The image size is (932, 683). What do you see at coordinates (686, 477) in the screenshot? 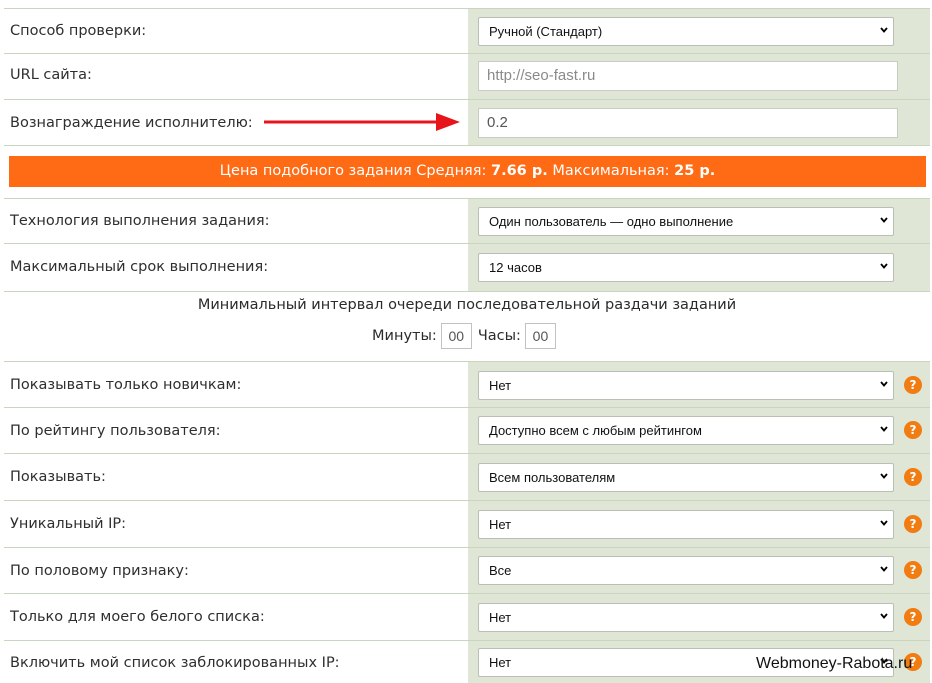
I see `show-select: Всем пользователям` at bounding box center [686, 477].